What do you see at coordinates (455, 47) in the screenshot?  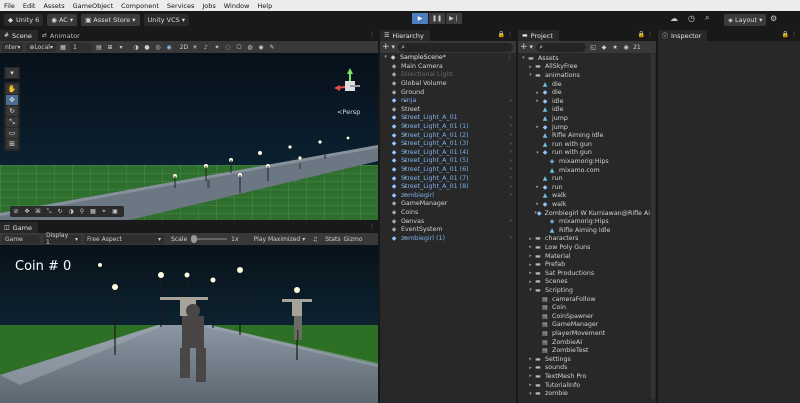 I see `hierarchy-search-input: ⌕` at bounding box center [455, 47].